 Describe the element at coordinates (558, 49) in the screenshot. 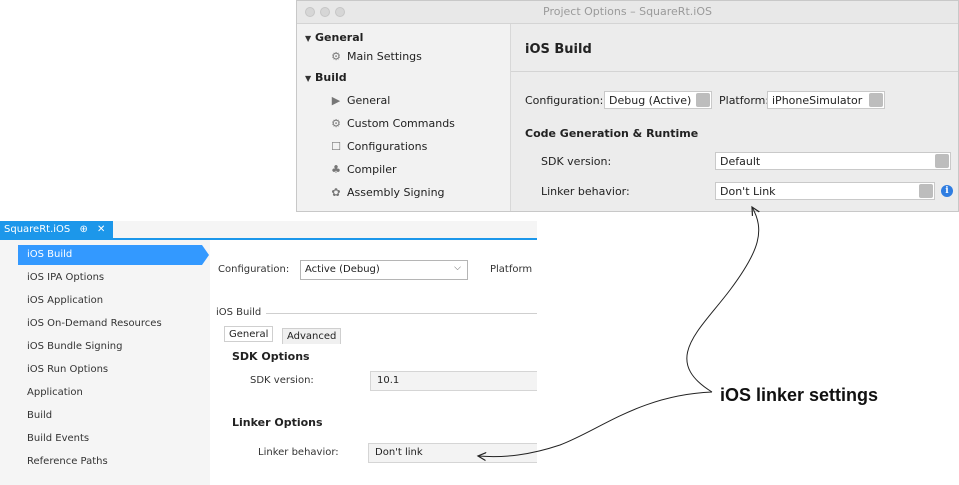

I see `panel-heading: iOS Build` at that location.